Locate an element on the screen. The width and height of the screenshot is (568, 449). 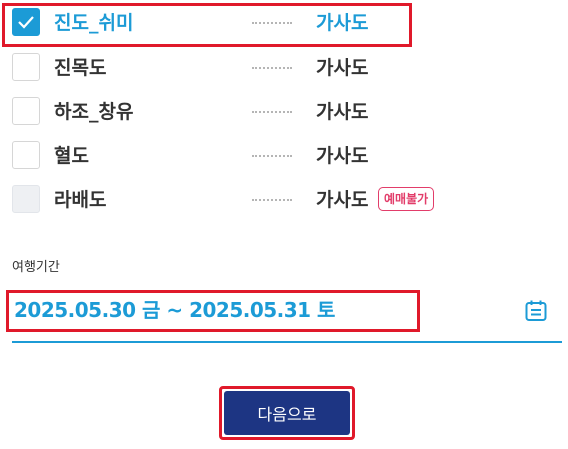
route-checkbox-disabled is located at coordinates (26, 199).